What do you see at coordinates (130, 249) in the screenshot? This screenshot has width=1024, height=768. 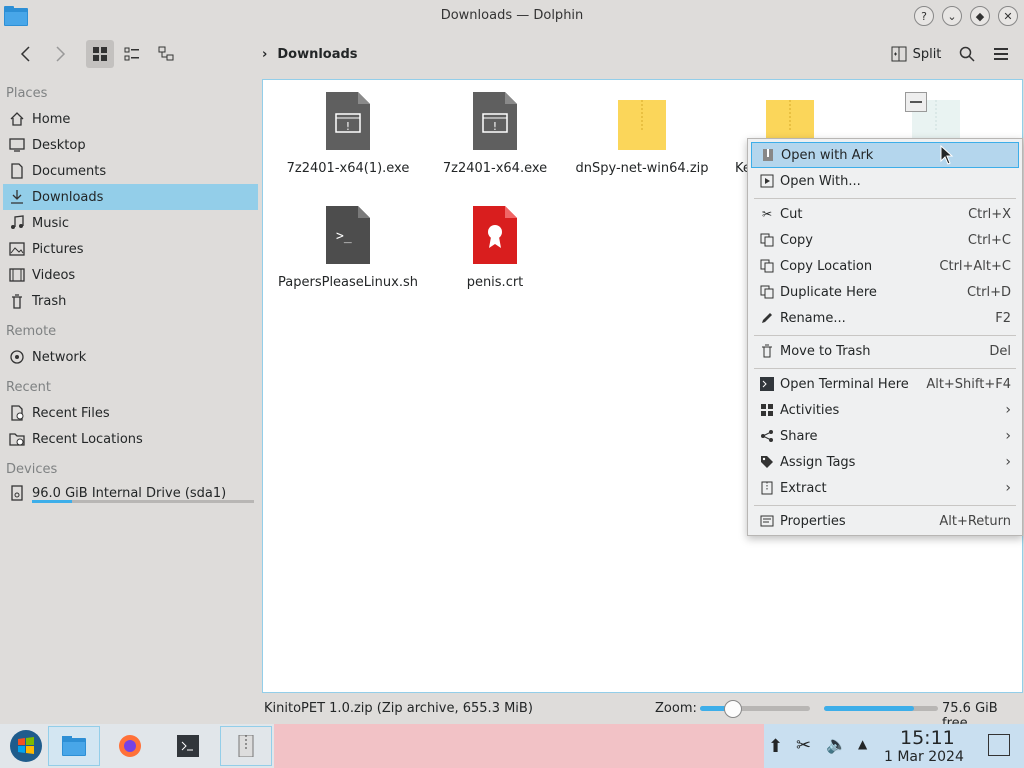 I see `sidebar-item-pictures: Pictures` at bounding box center [130, 249].